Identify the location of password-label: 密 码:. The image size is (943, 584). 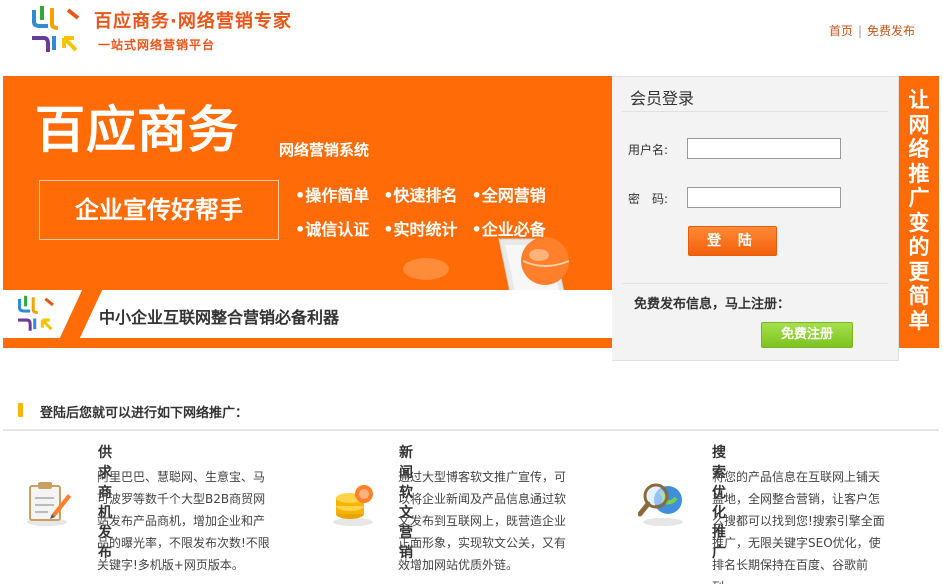
(648, 199).